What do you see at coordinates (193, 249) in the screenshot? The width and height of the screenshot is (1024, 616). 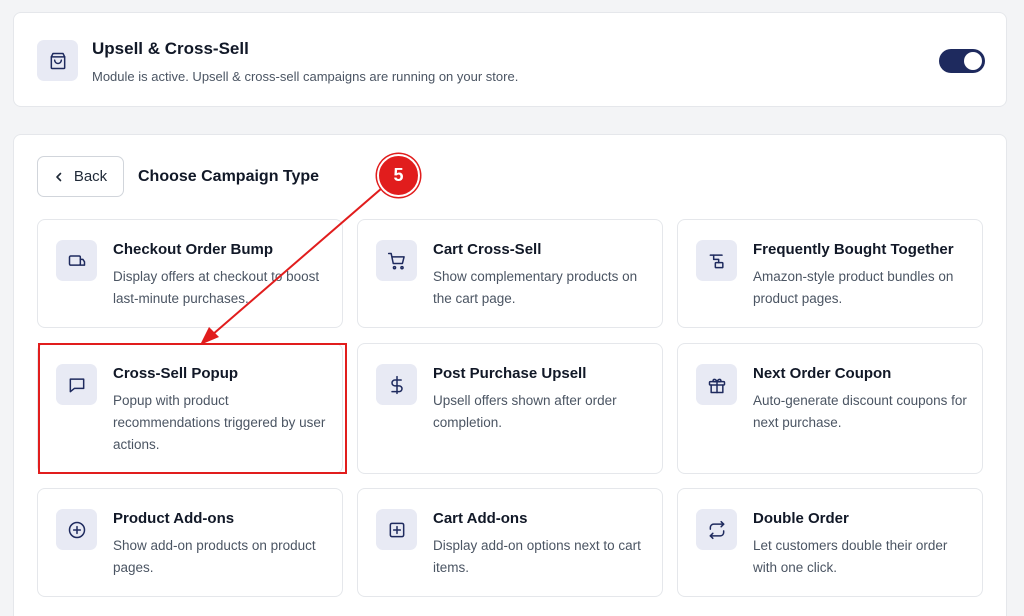 I see `campaign-title: Checkout Order Bump` at bounding box center [193, 249].